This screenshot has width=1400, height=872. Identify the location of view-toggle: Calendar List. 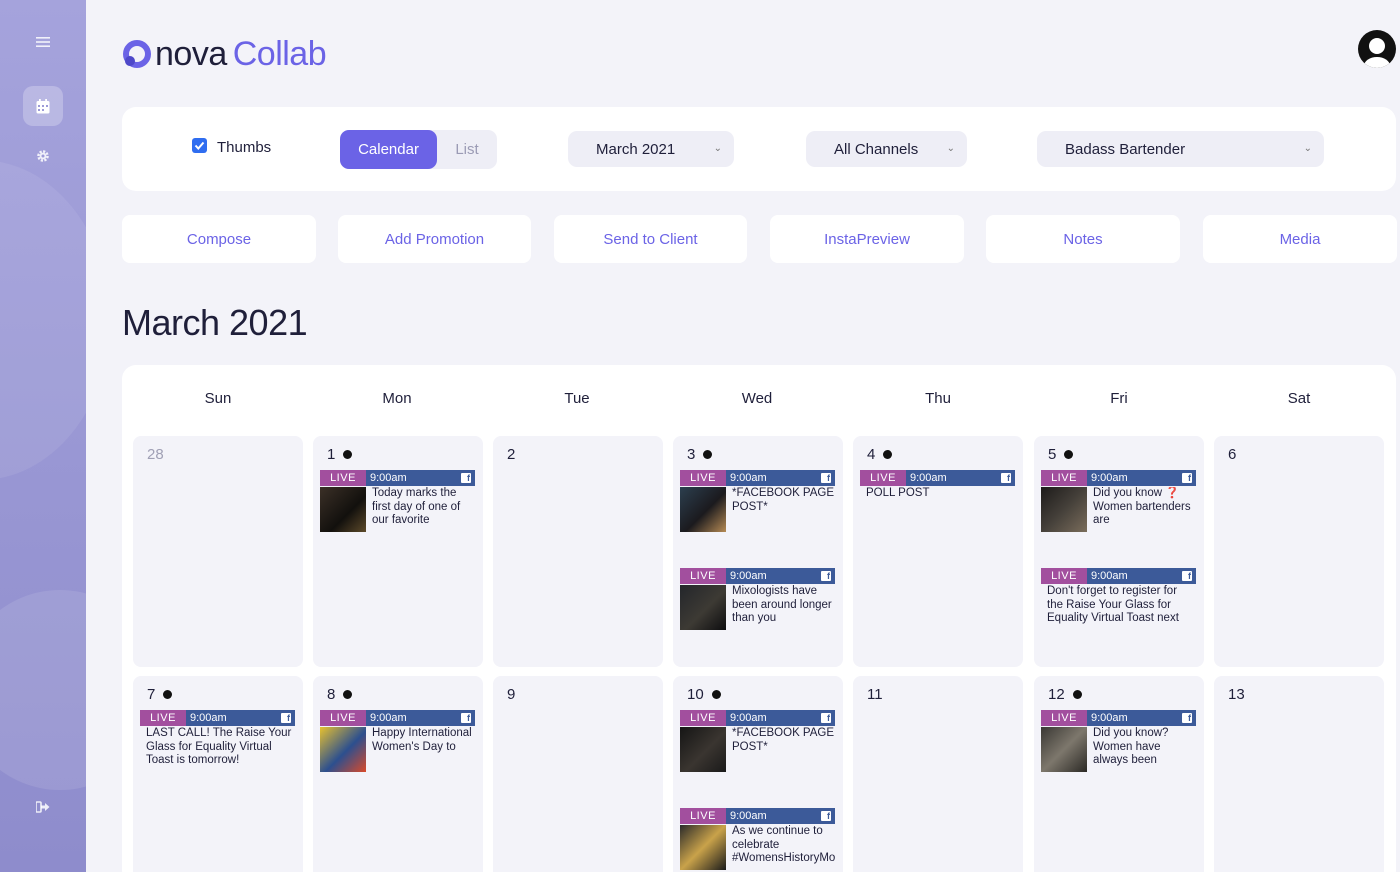
(418, 149).